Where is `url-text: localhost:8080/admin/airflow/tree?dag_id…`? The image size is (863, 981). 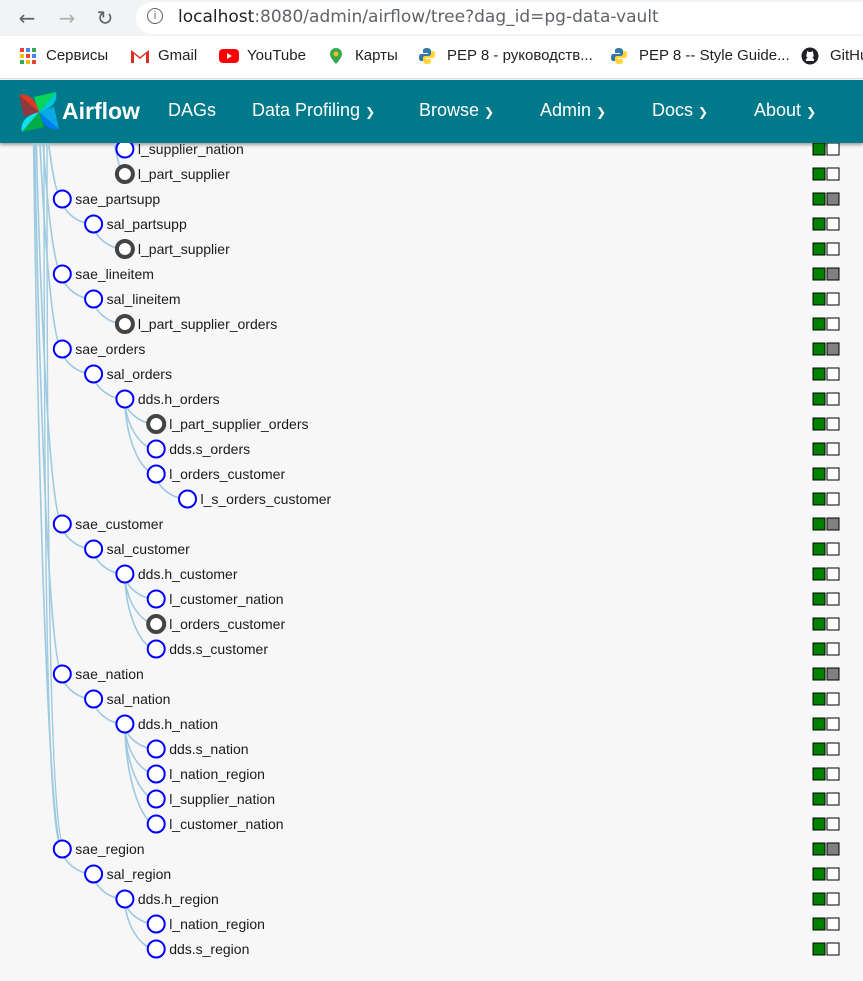
url-text: localhost:8080/admin/airflow/tree?dag_id… is located at coordinates (418, 17).